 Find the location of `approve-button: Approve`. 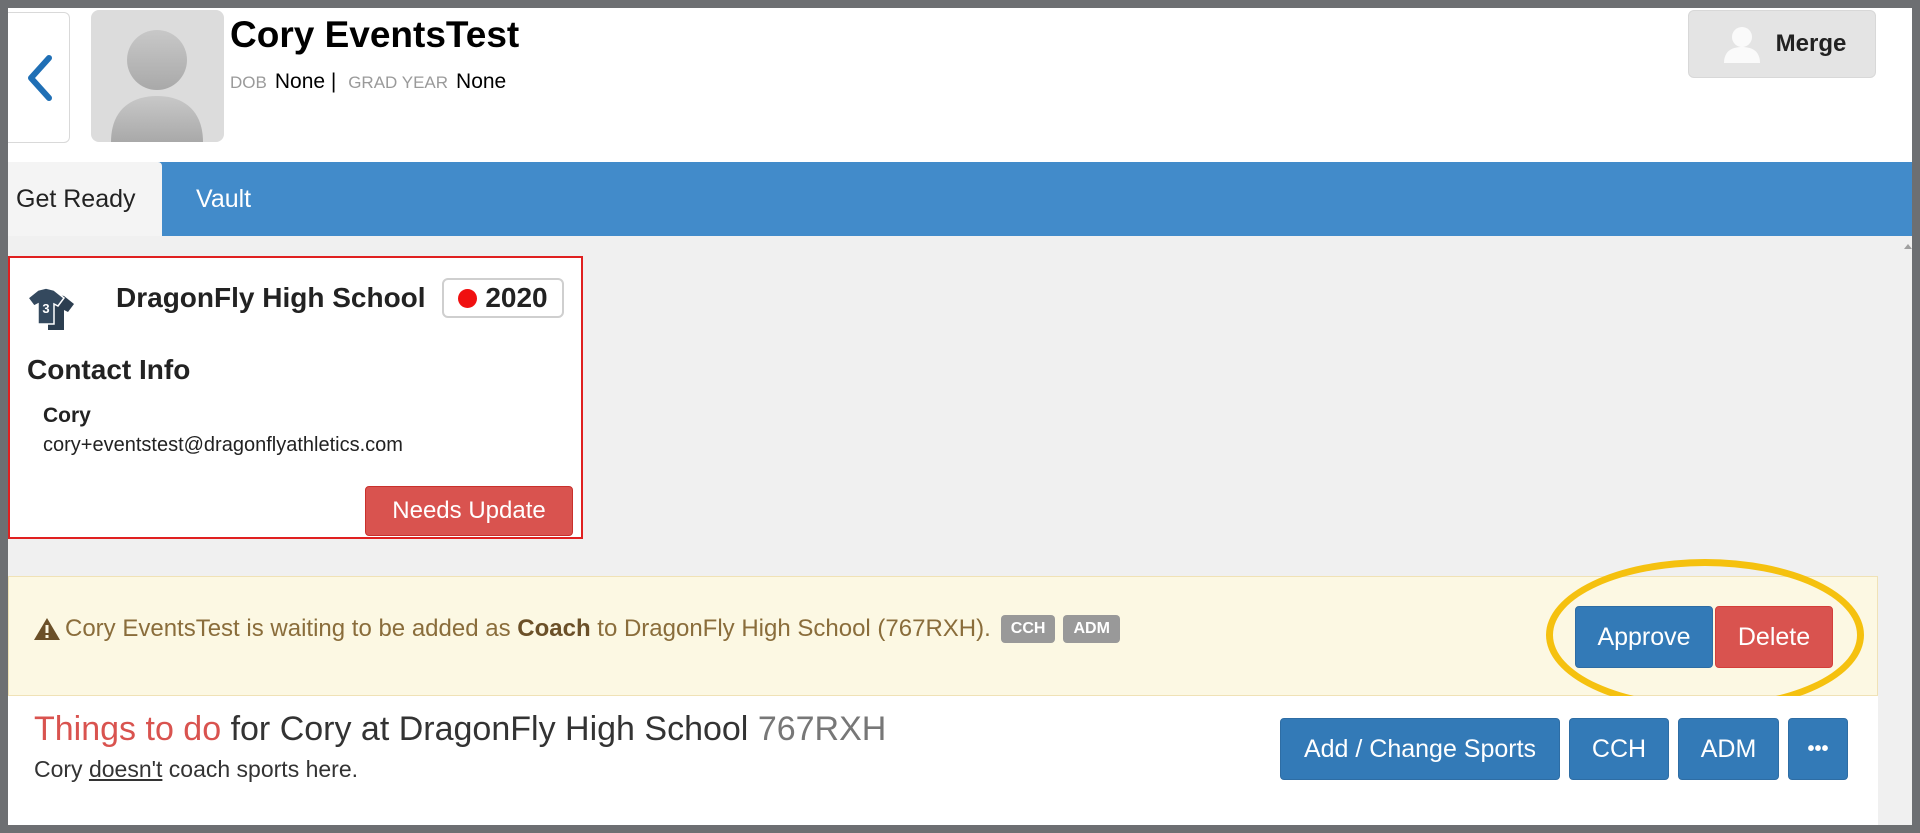

approve-button: Approve is located at coordinates (1644, 637).